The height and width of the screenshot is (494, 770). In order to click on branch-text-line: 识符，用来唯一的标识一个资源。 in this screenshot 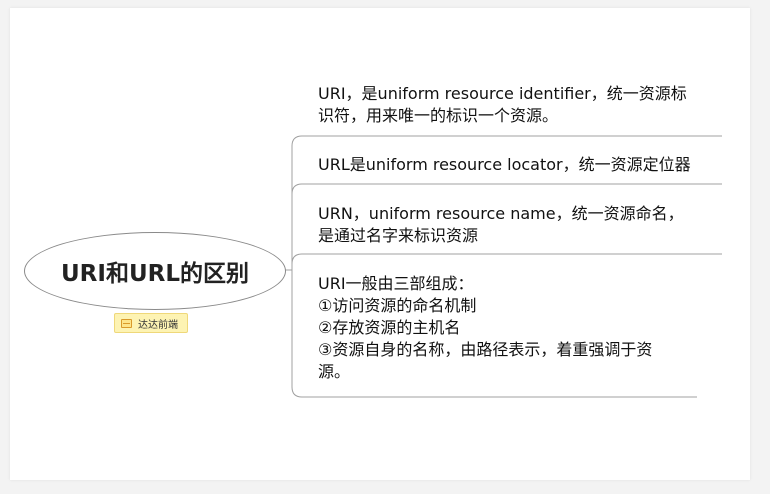, I will do `click(438, 115)`.